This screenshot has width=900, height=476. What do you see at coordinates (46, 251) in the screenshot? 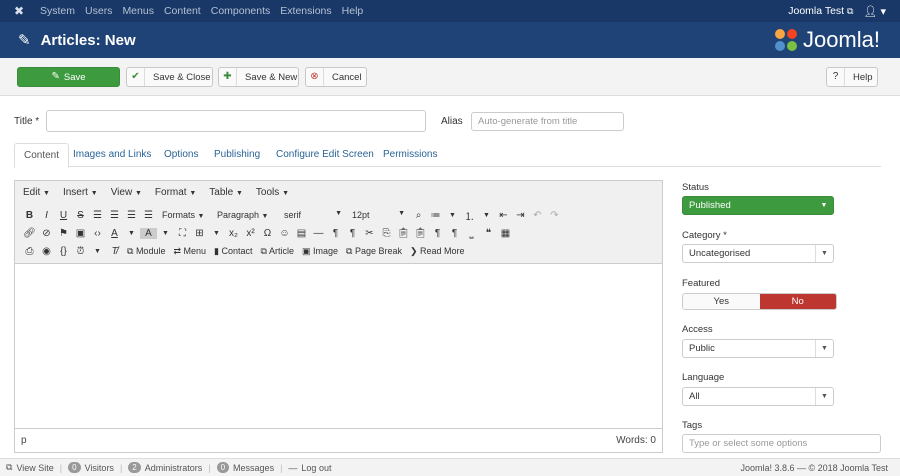
I see `preview-icon: ◉` at bounding box center [46, 251].